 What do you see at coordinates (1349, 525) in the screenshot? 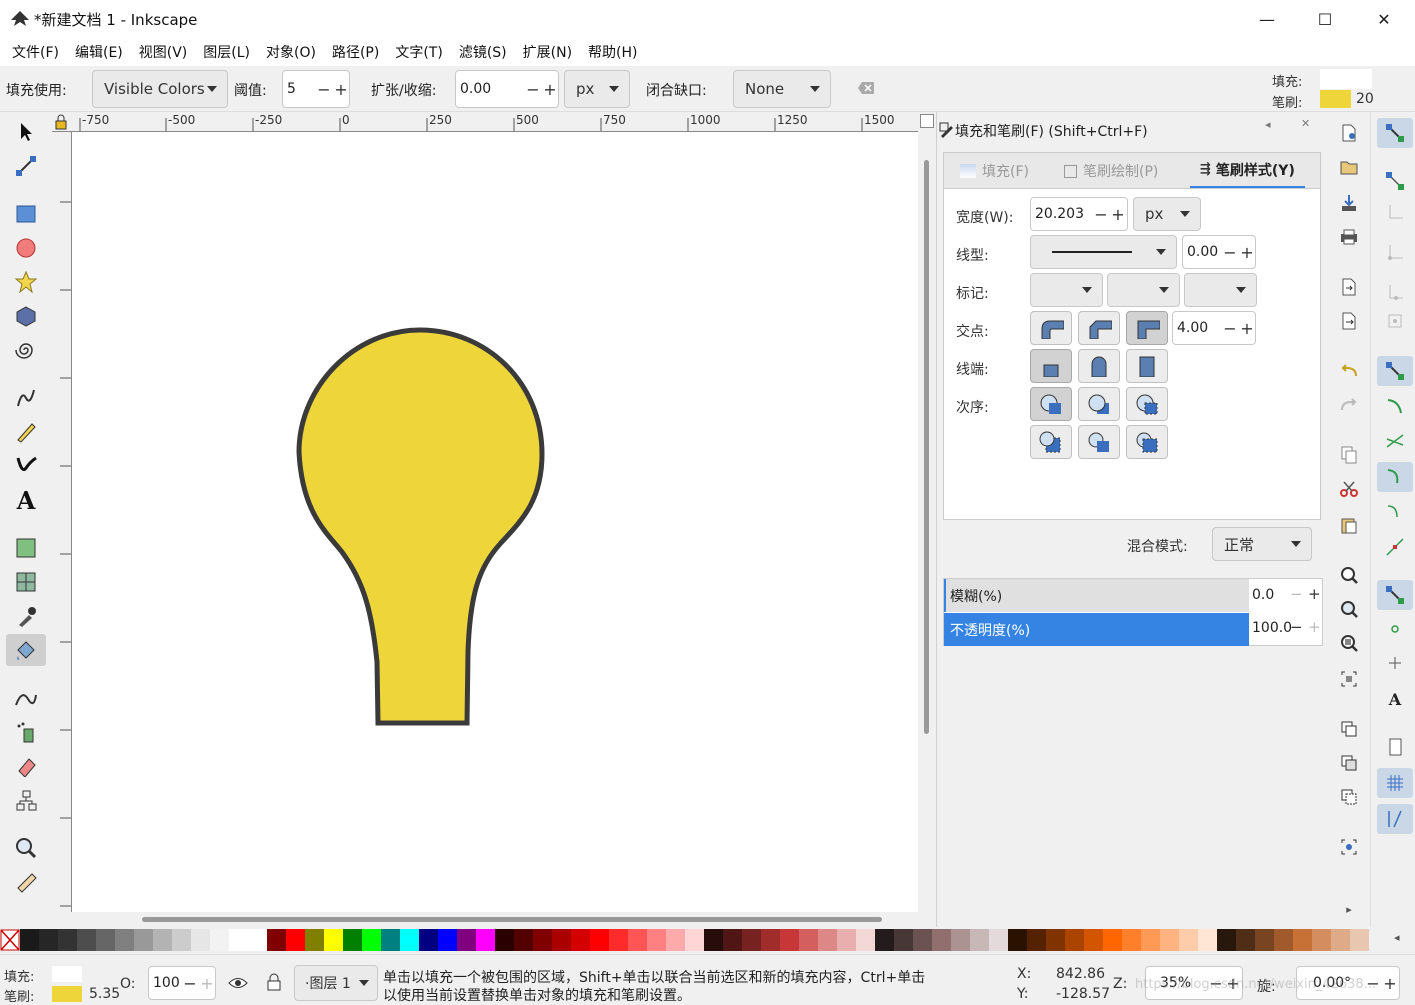
I see `paste-icon` at bounding box center [1349, 525].